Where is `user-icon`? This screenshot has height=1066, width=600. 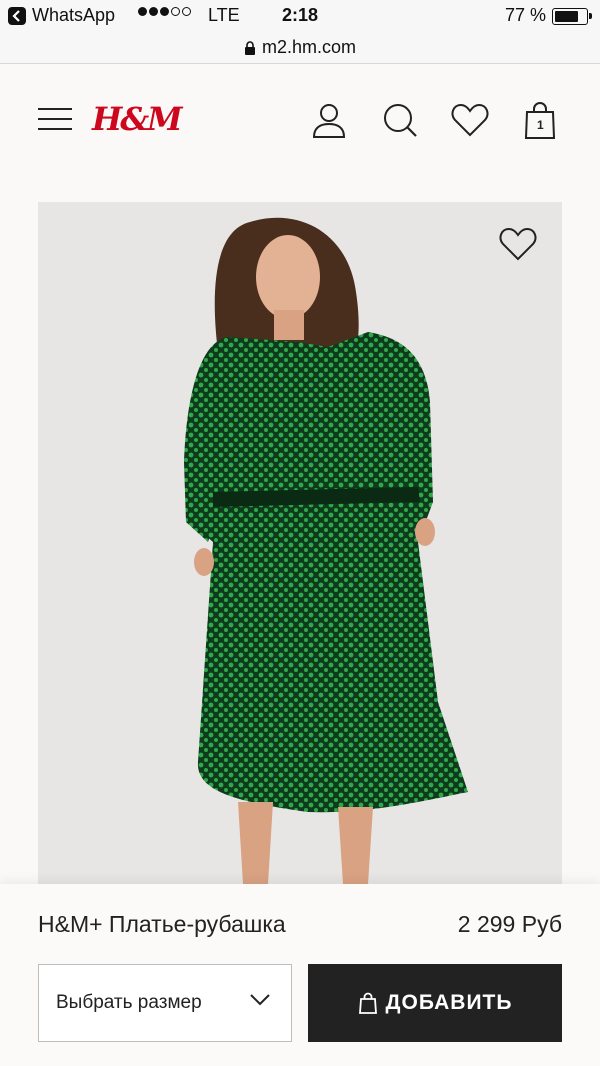 user-icon is located at coordinates (329, 120).